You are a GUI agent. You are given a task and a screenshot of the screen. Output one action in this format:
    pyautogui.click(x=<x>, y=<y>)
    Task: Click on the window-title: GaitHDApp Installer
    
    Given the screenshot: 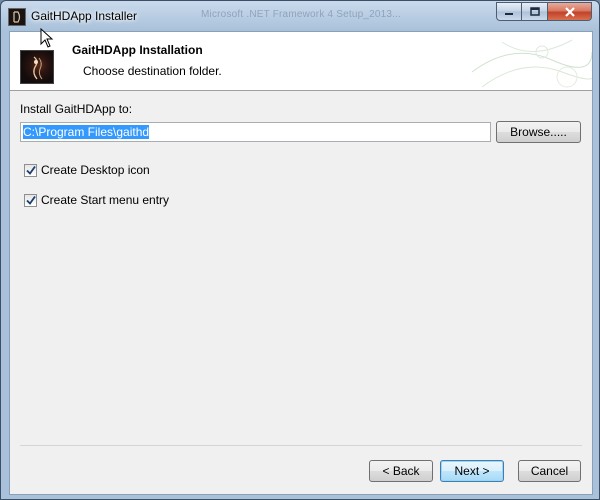 What is the action you would take?
    pyautogui.click(x=84, y=16)
    